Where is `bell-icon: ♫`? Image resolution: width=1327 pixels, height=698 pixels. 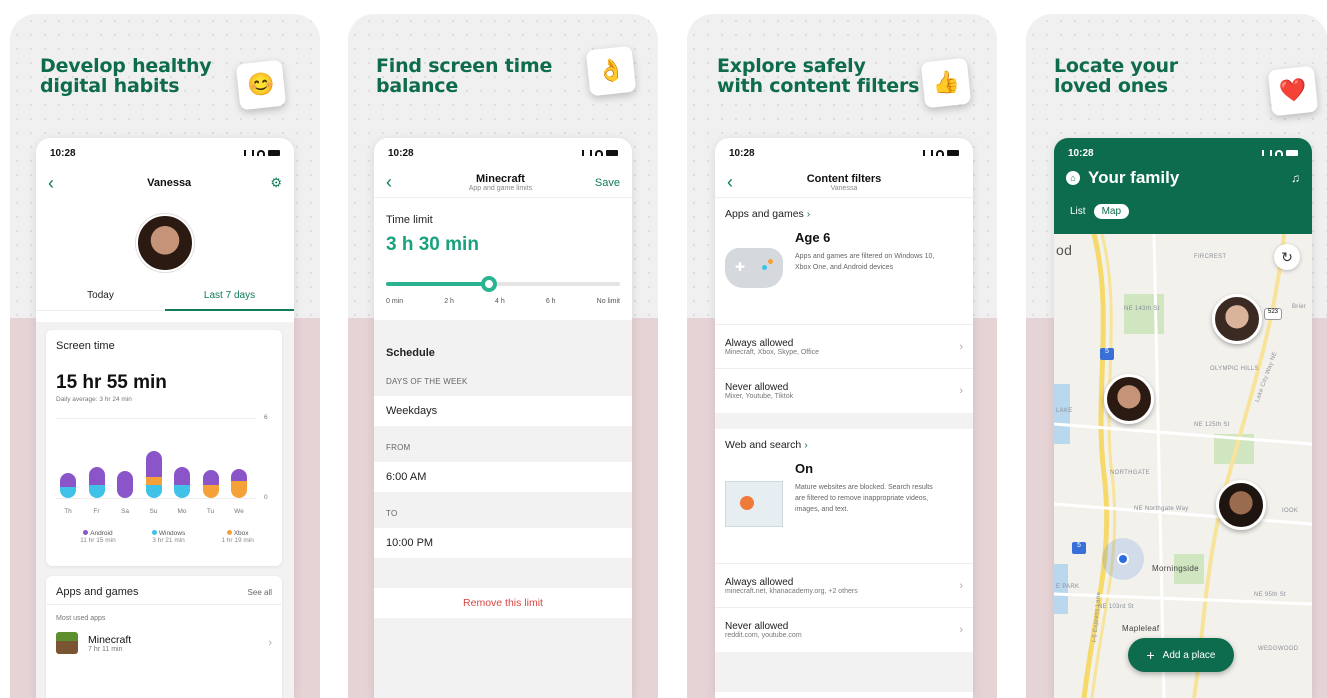 bell-icon: ♫ is located at coordinates (1295, 178).